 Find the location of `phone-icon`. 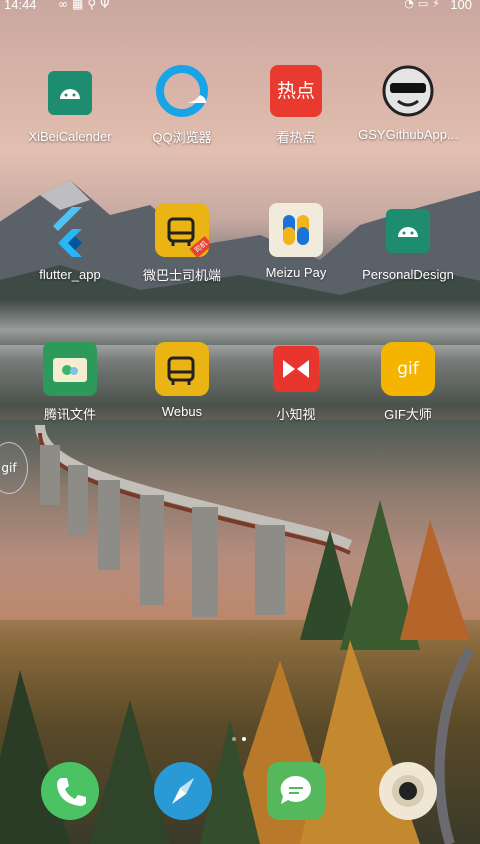

phone-icon is located at coordinates (70, 791).